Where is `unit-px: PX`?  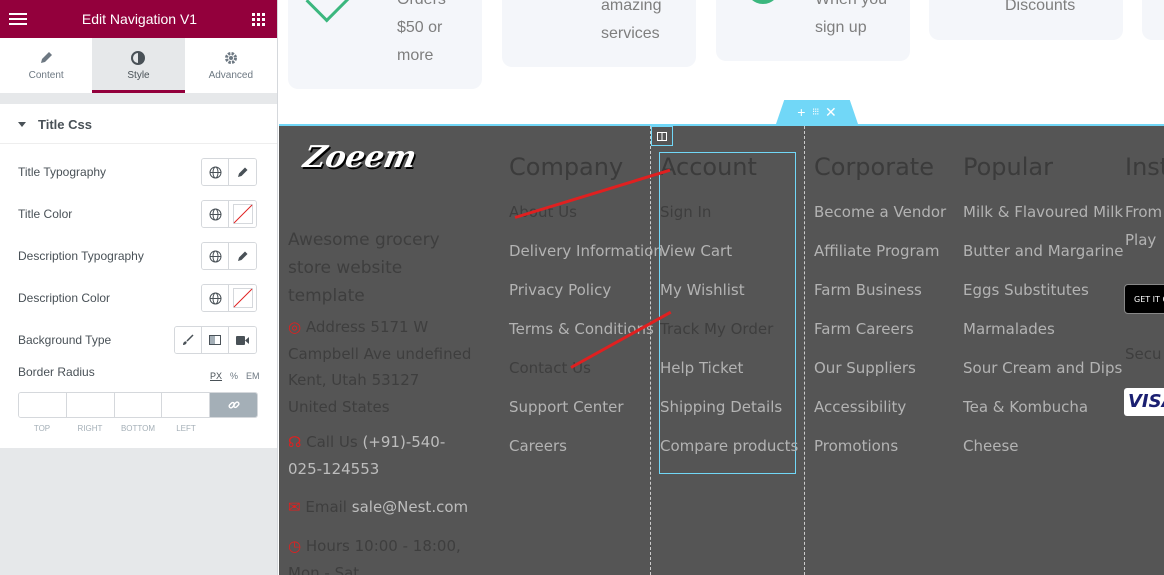 unit-px: PX is located at coordinates (216, 376).